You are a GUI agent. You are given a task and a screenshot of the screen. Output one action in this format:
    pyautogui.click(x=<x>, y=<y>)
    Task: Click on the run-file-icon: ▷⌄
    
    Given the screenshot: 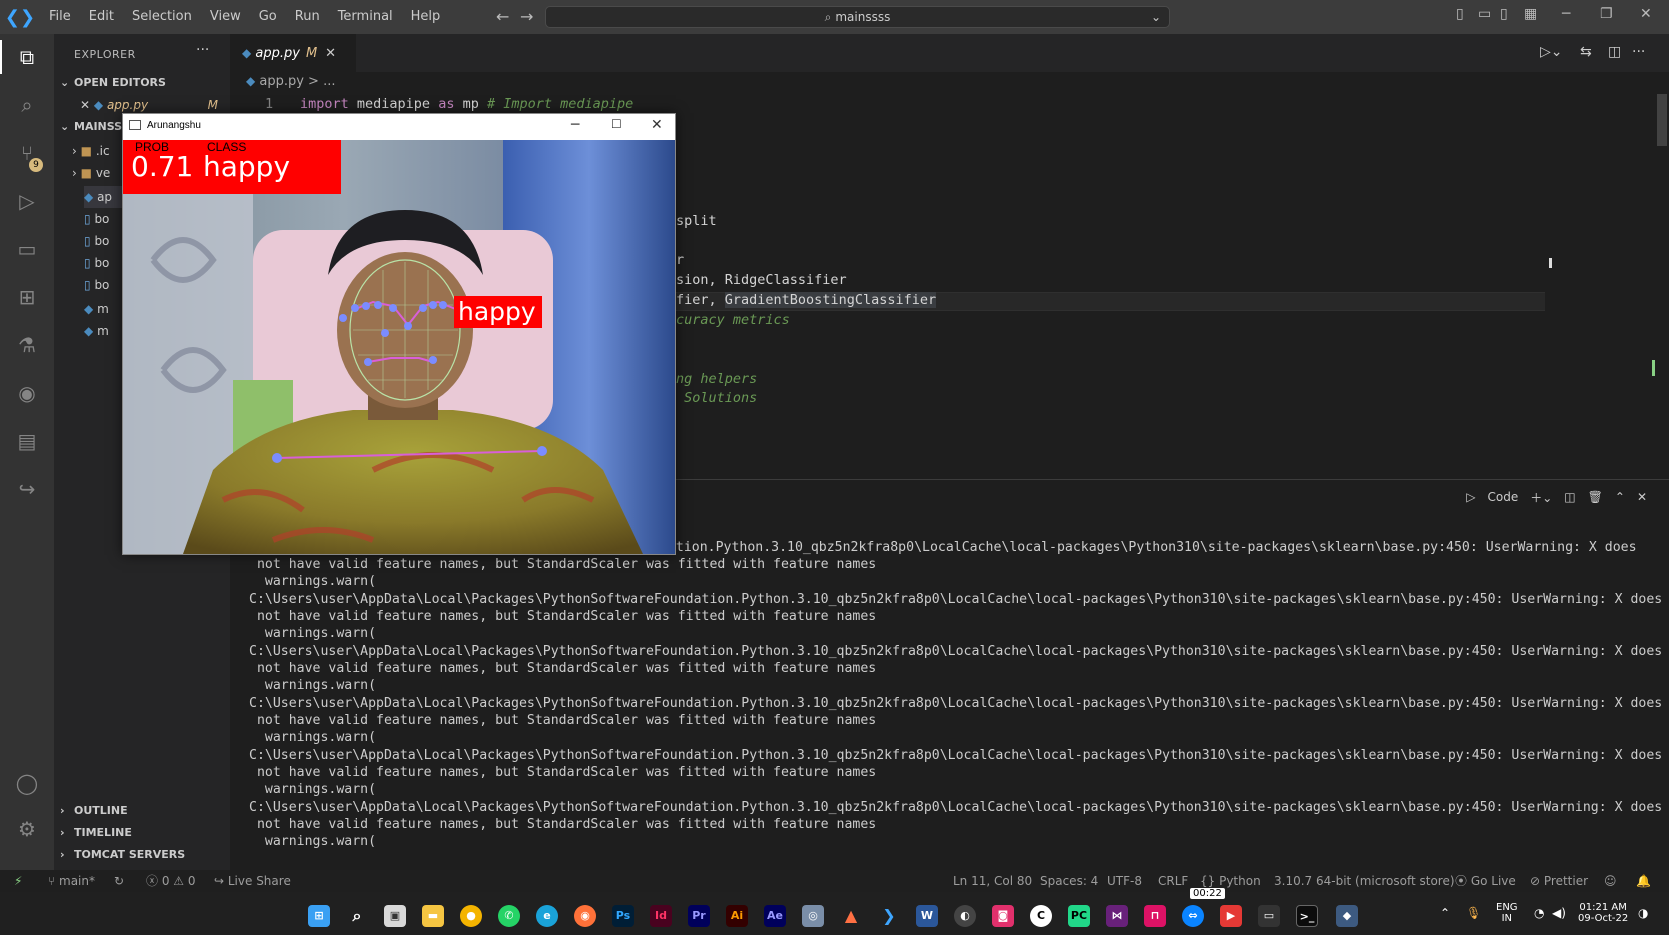 What is the action you would take?
    pyautogui.click(x=1551, y=52)
    